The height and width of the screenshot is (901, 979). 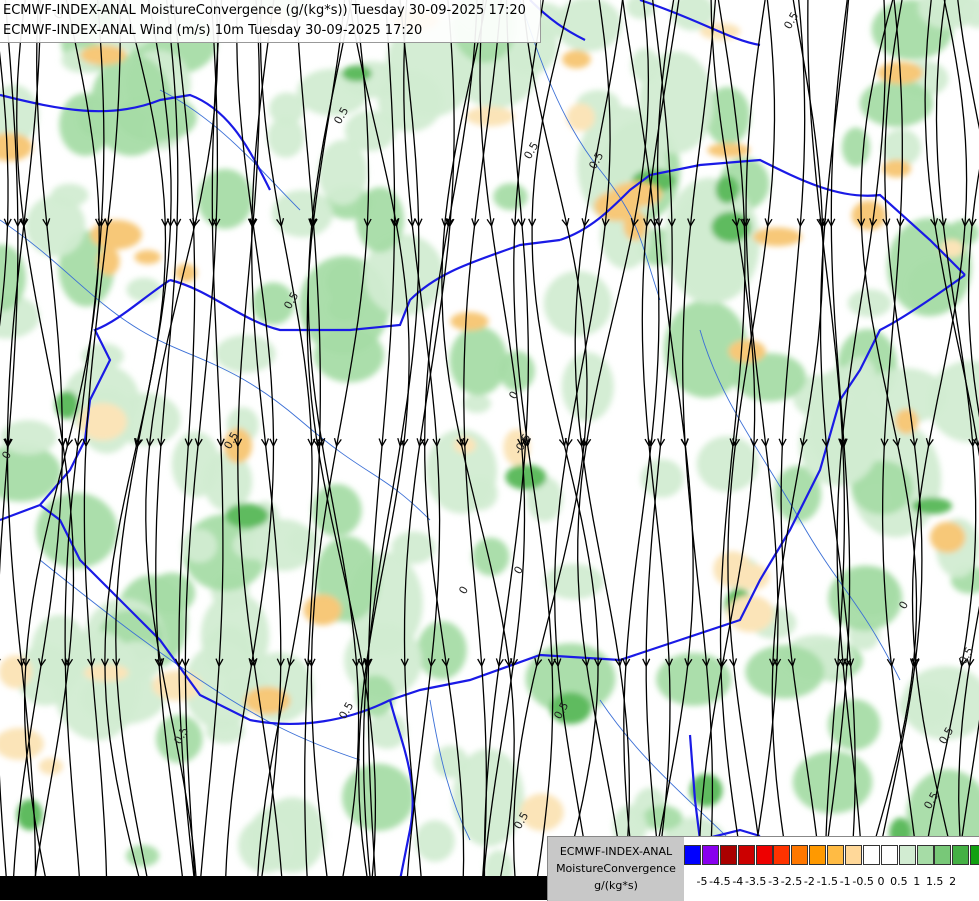 I want to click on legend-tick-label: -1, so click(x=845, y=881).